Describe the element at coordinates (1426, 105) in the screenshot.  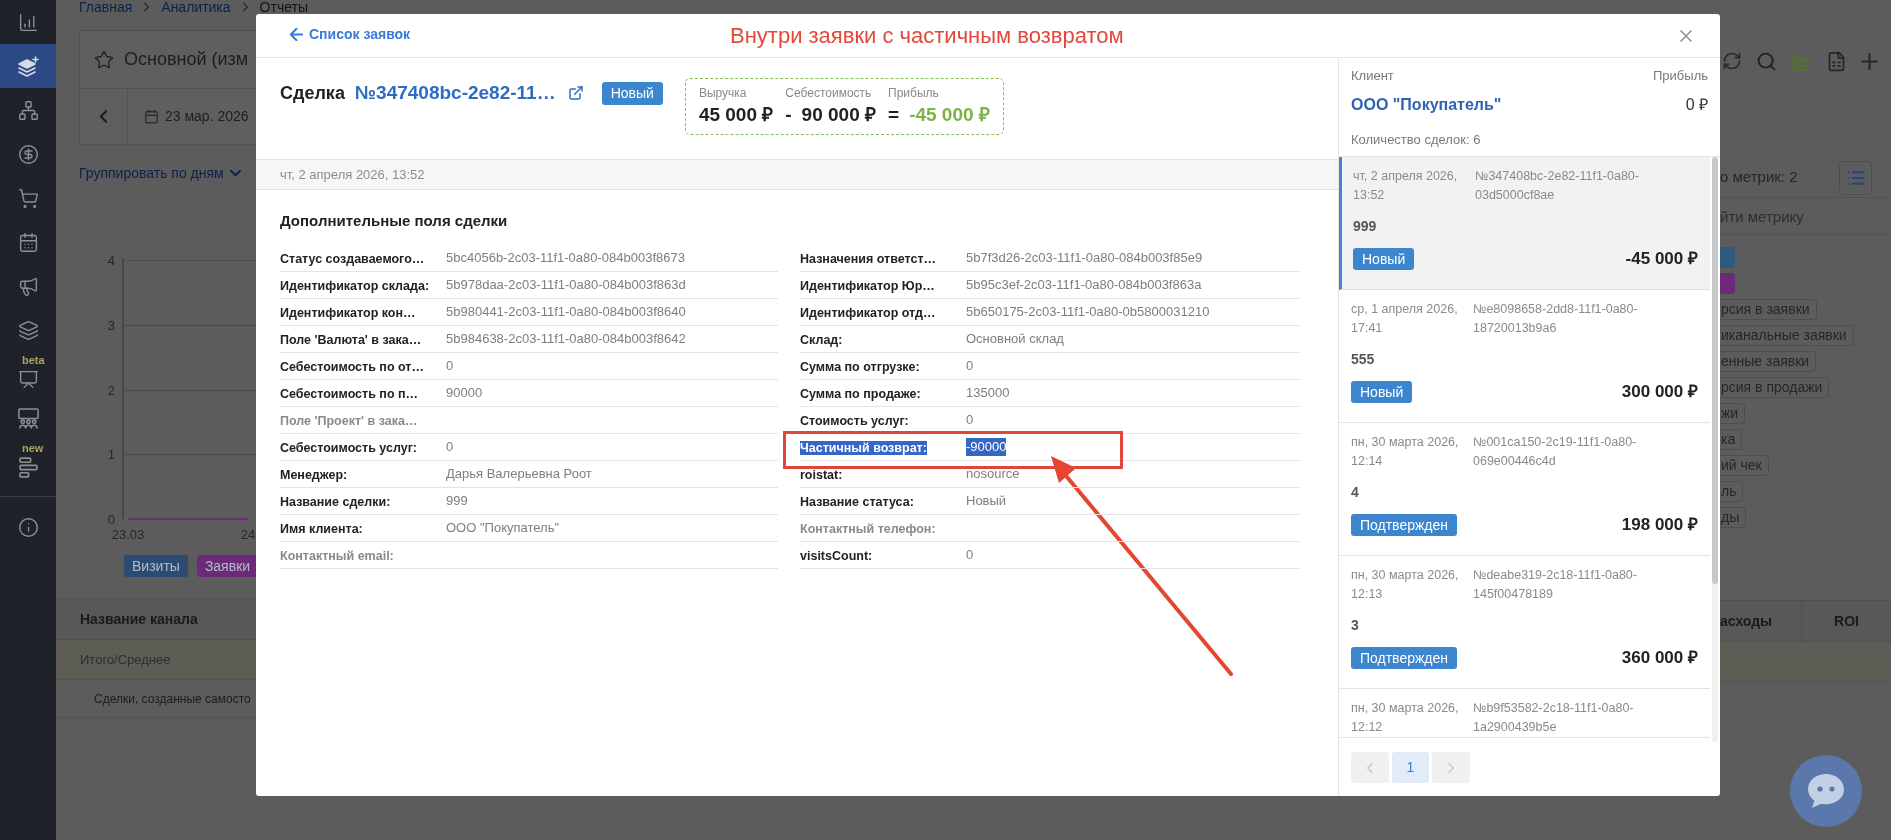
I see `client-name-link: ООО "Покупатель"` at that location.